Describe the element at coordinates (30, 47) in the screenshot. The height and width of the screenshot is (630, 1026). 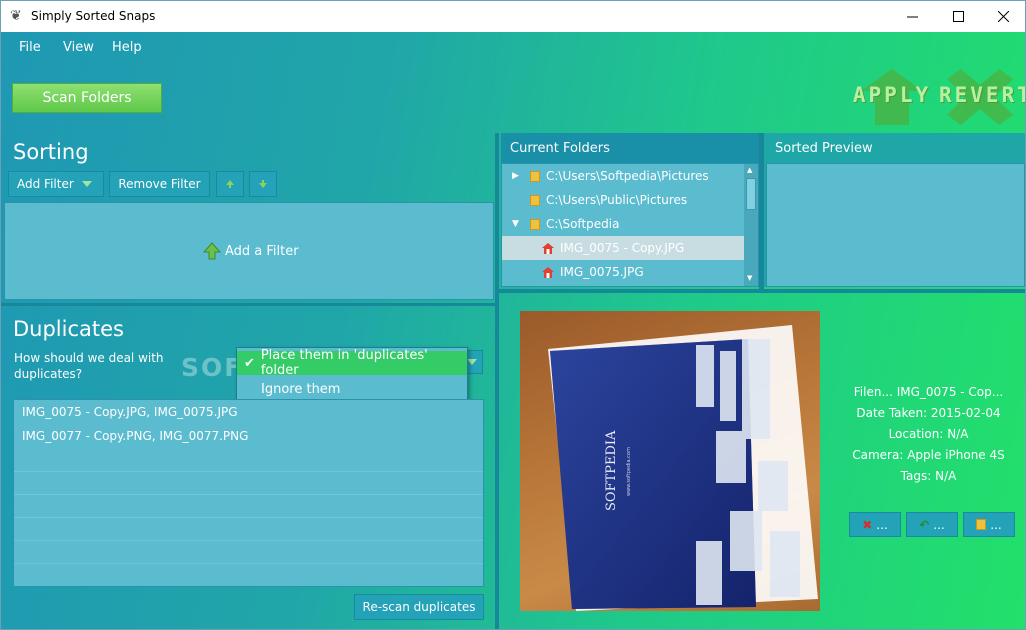
I see `menu-file: File` at that location.